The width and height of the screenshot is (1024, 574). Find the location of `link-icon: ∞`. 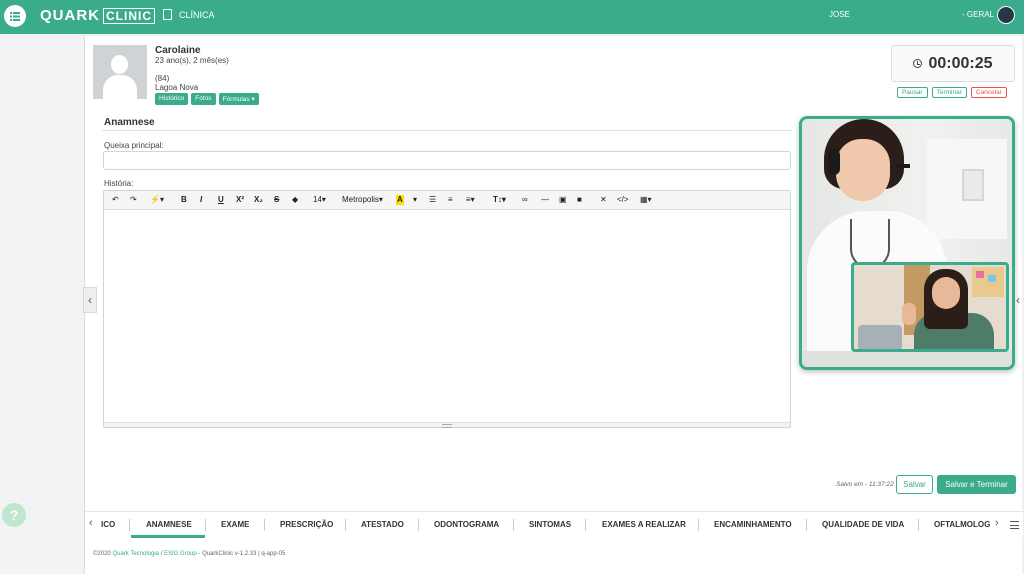

link-icon: ∞ is located at coordinates (525, 200).